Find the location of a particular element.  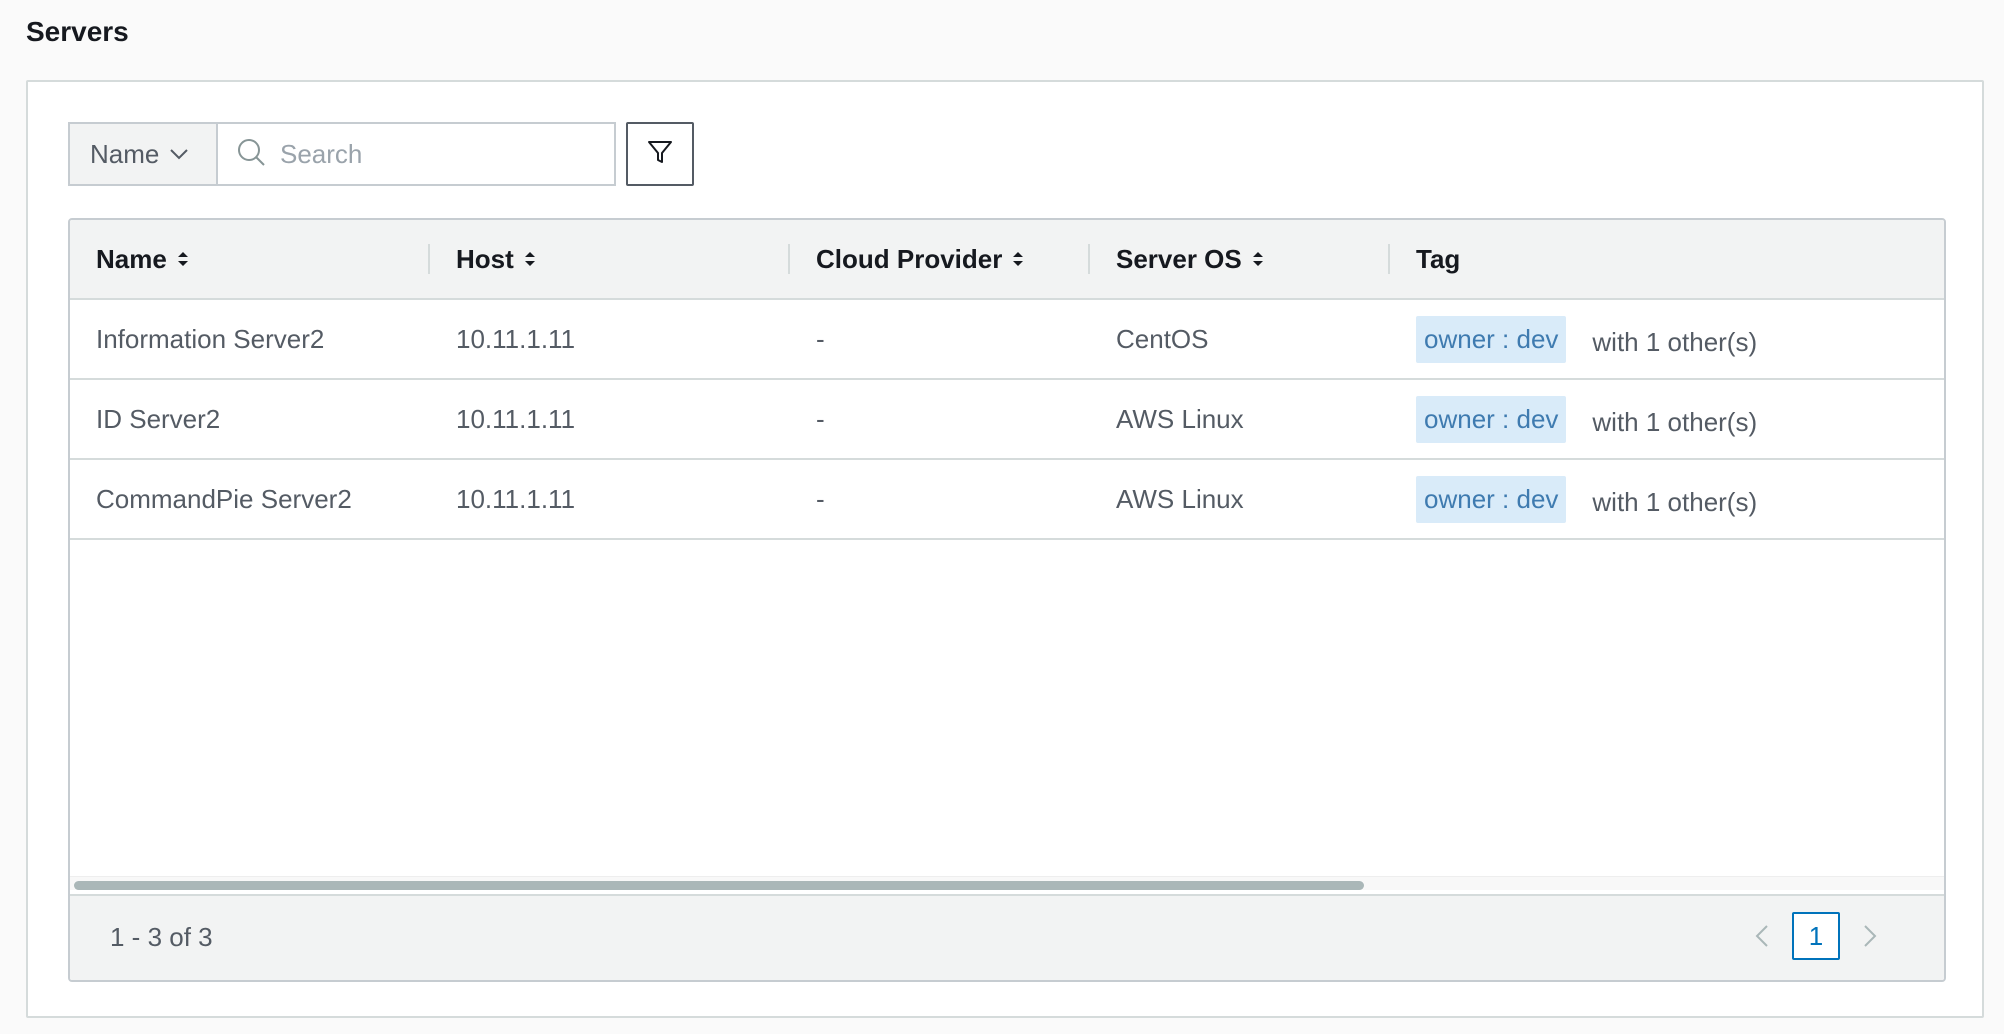

column-label: Cloud Provider is located at coordinates (909, 258).